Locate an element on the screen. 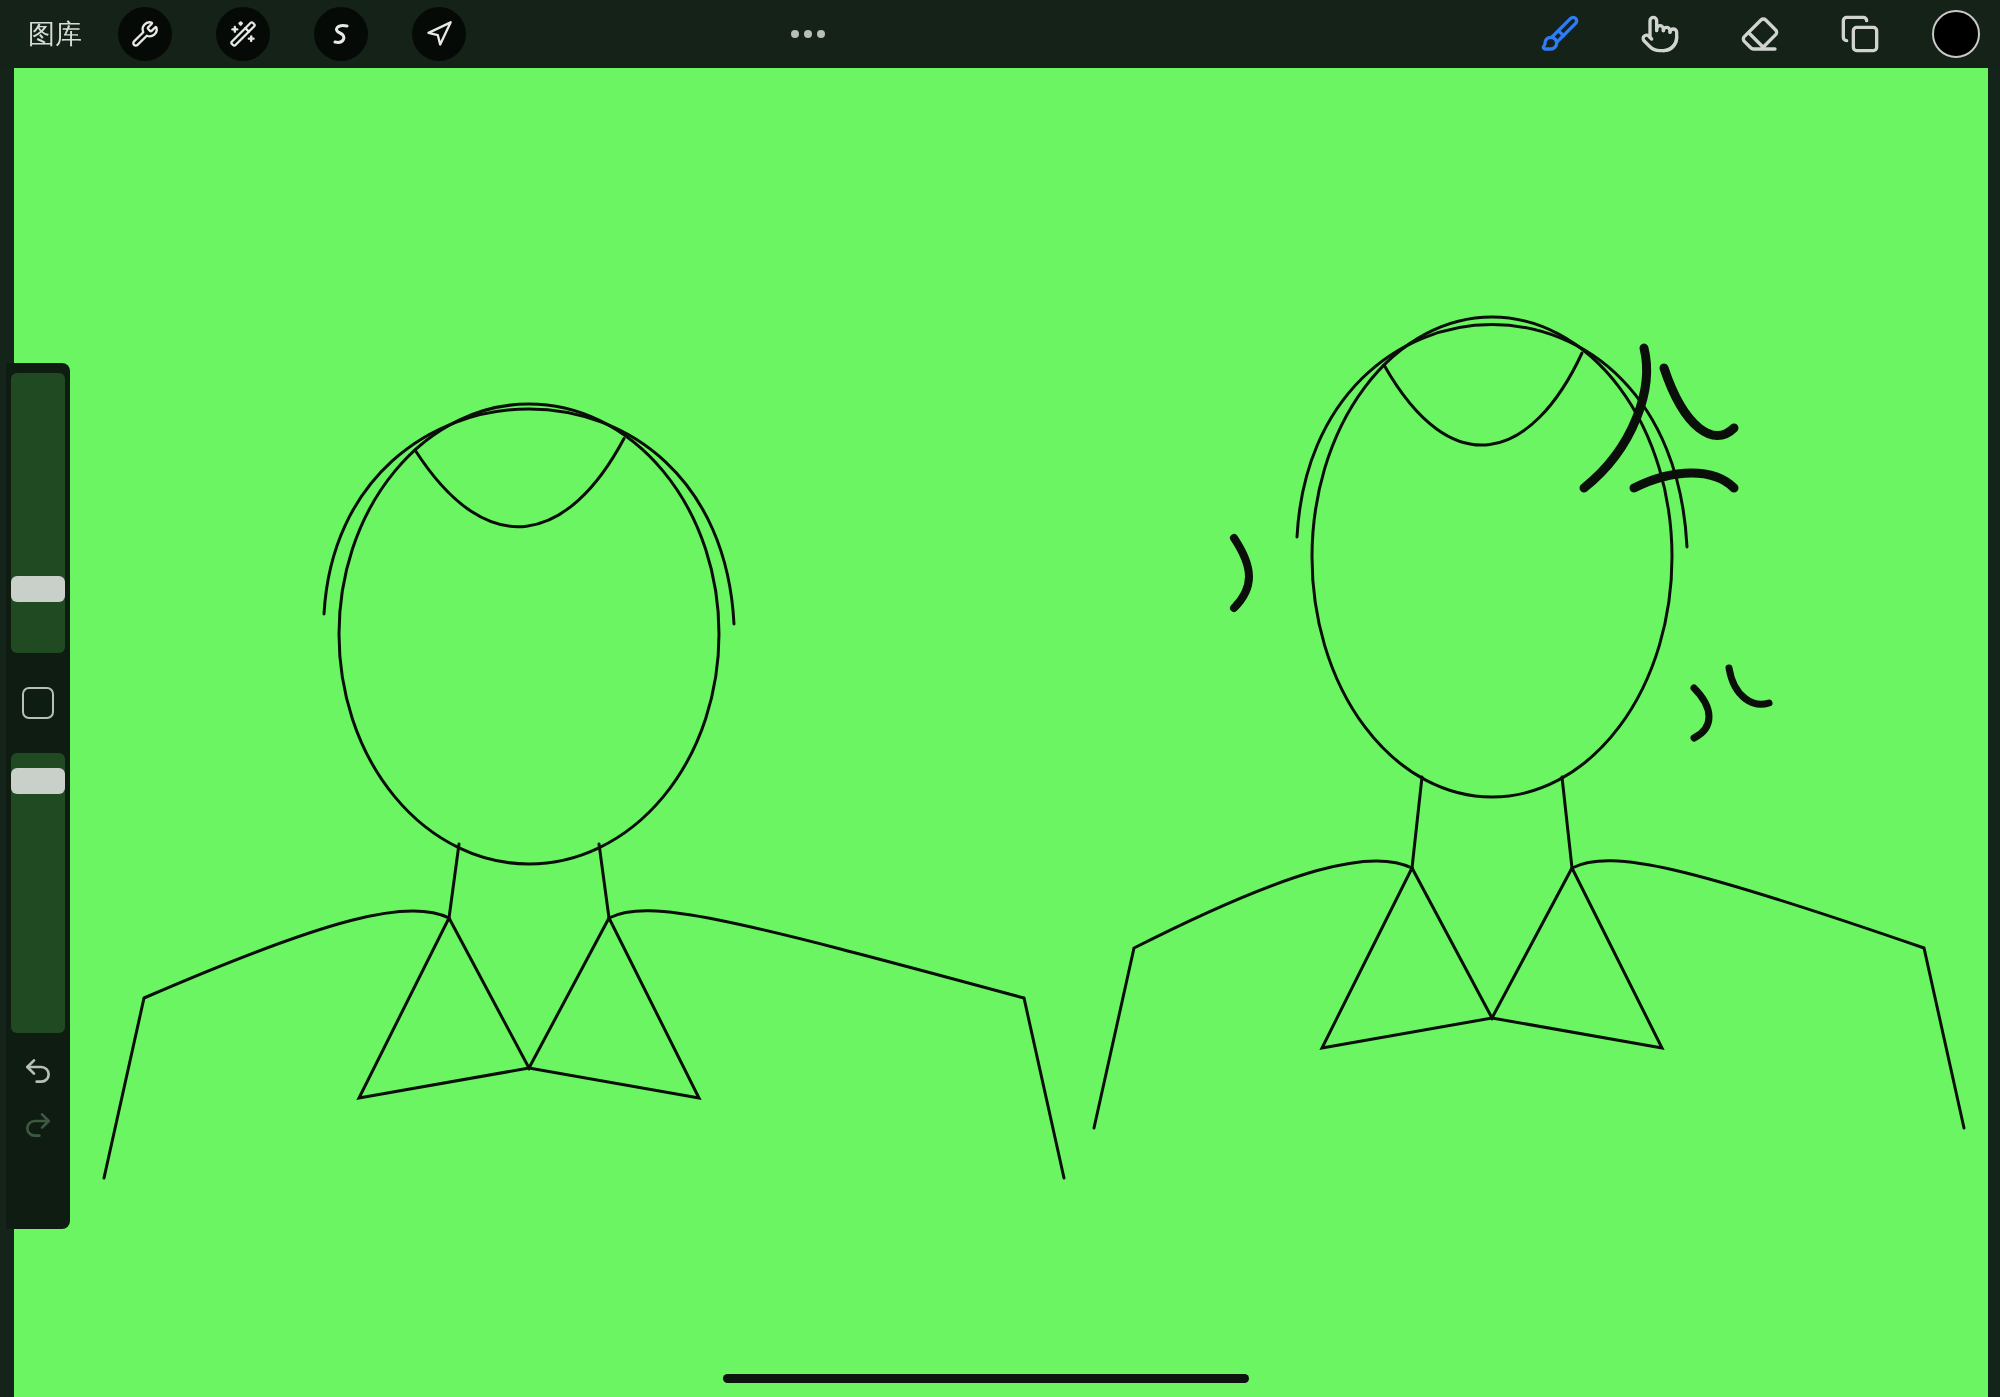  more-icon is located at coordinates (808, 34).